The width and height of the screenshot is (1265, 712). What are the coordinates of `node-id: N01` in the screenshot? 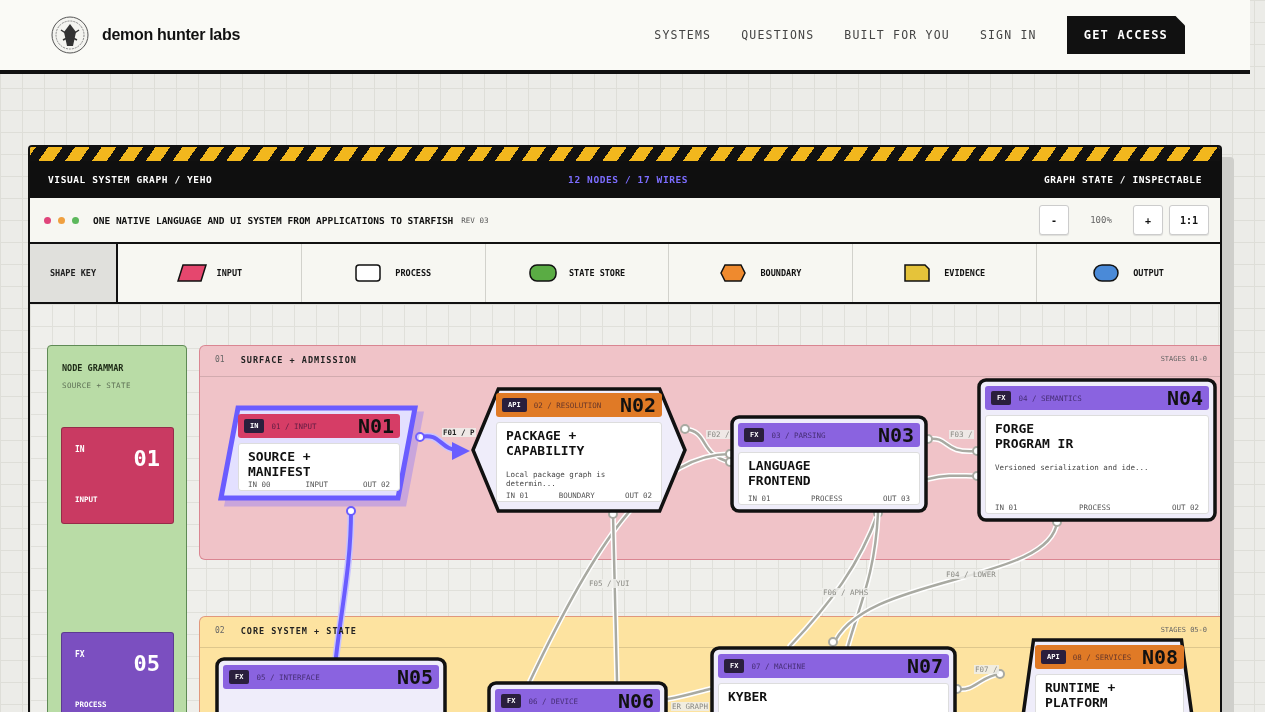 It's located at (375, 426).